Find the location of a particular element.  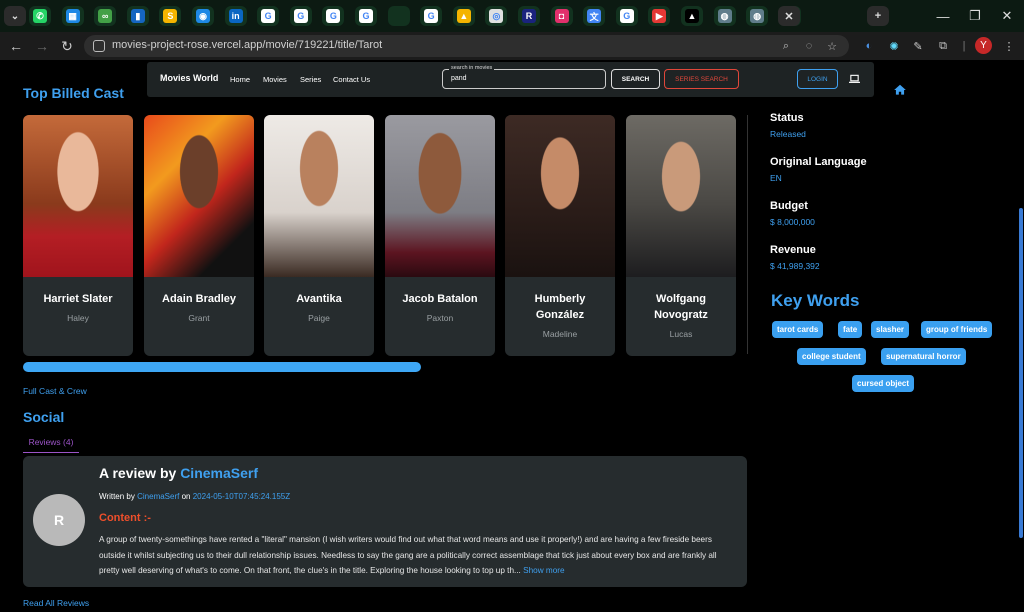

cast-card: Adain Bradley Grant is located at coordinates (199, 235).